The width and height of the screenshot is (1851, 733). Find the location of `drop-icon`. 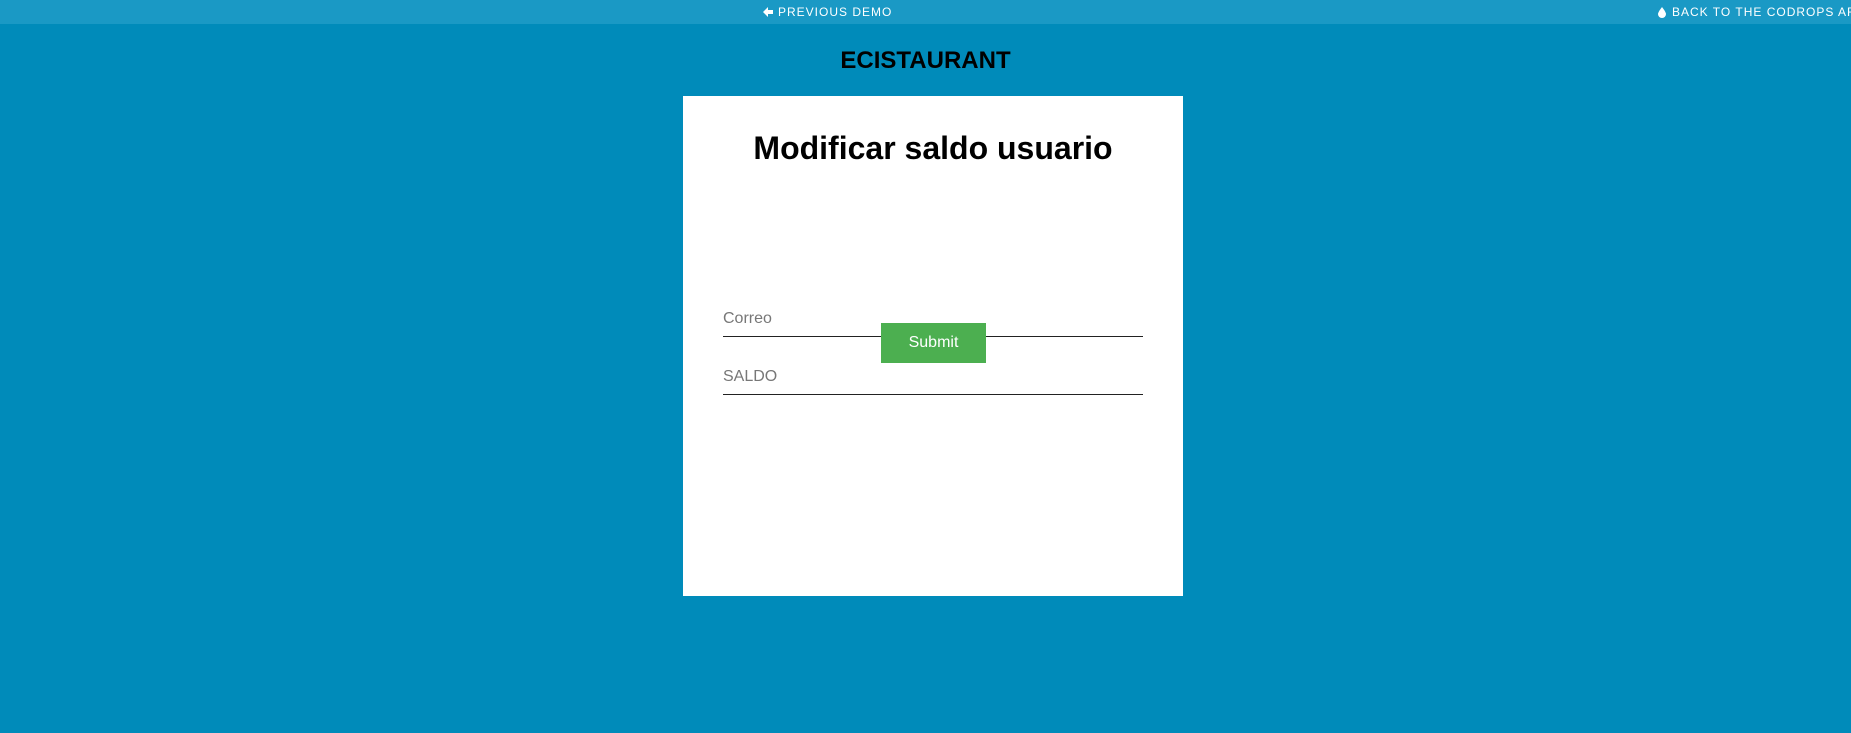

drop-icon is located at coordinates (1662, 12).